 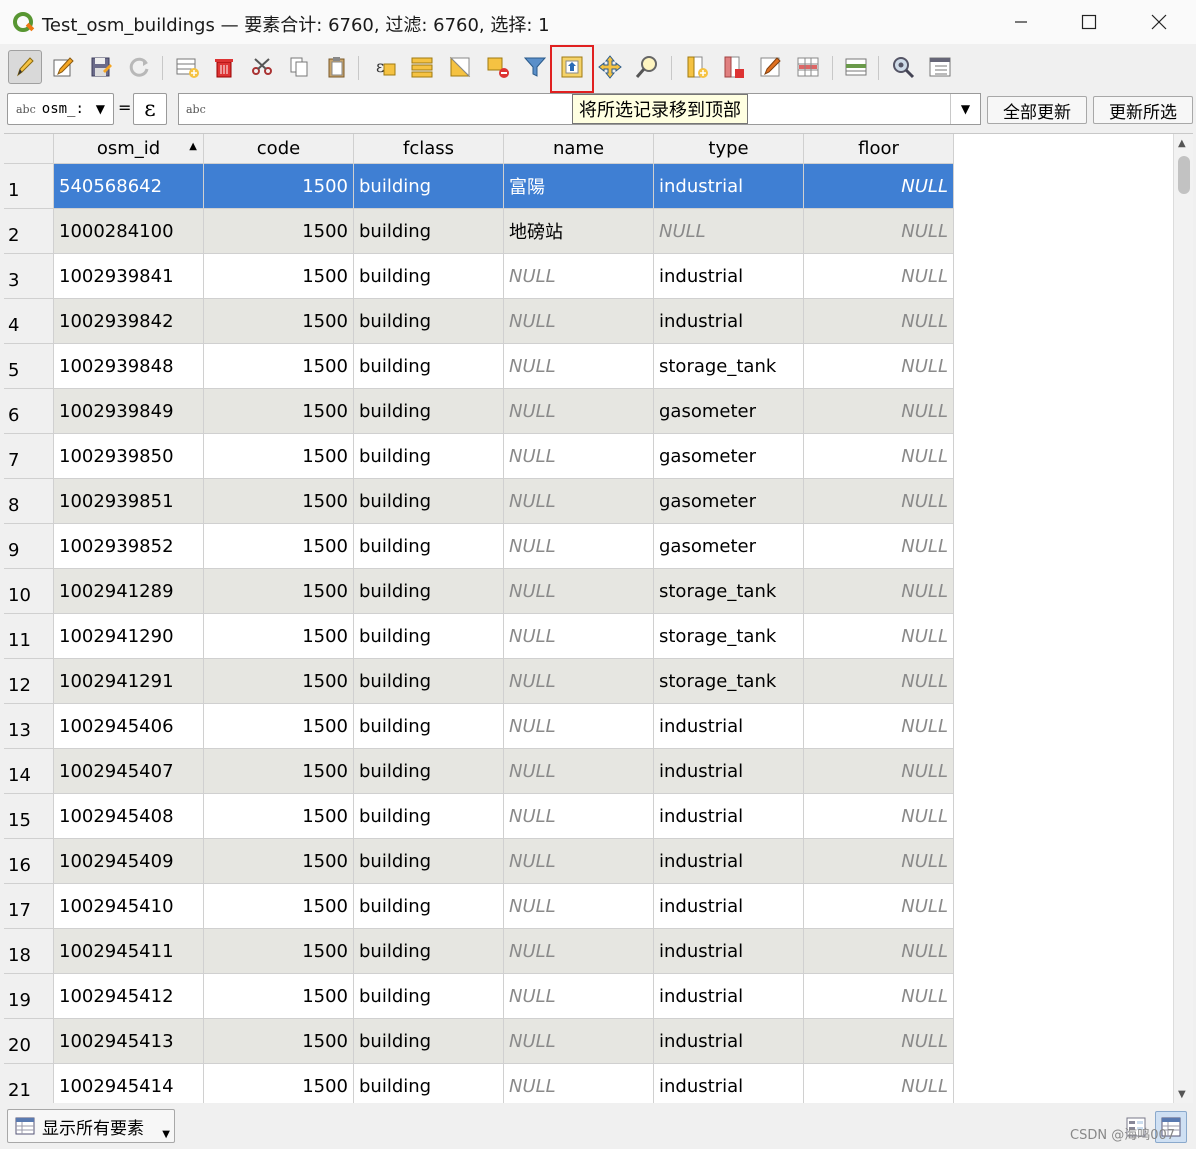 What do you see at coordinates (579, 231) in the screenshot?
I see `cell-name: 地磅站` at bounding box center [579, 231].